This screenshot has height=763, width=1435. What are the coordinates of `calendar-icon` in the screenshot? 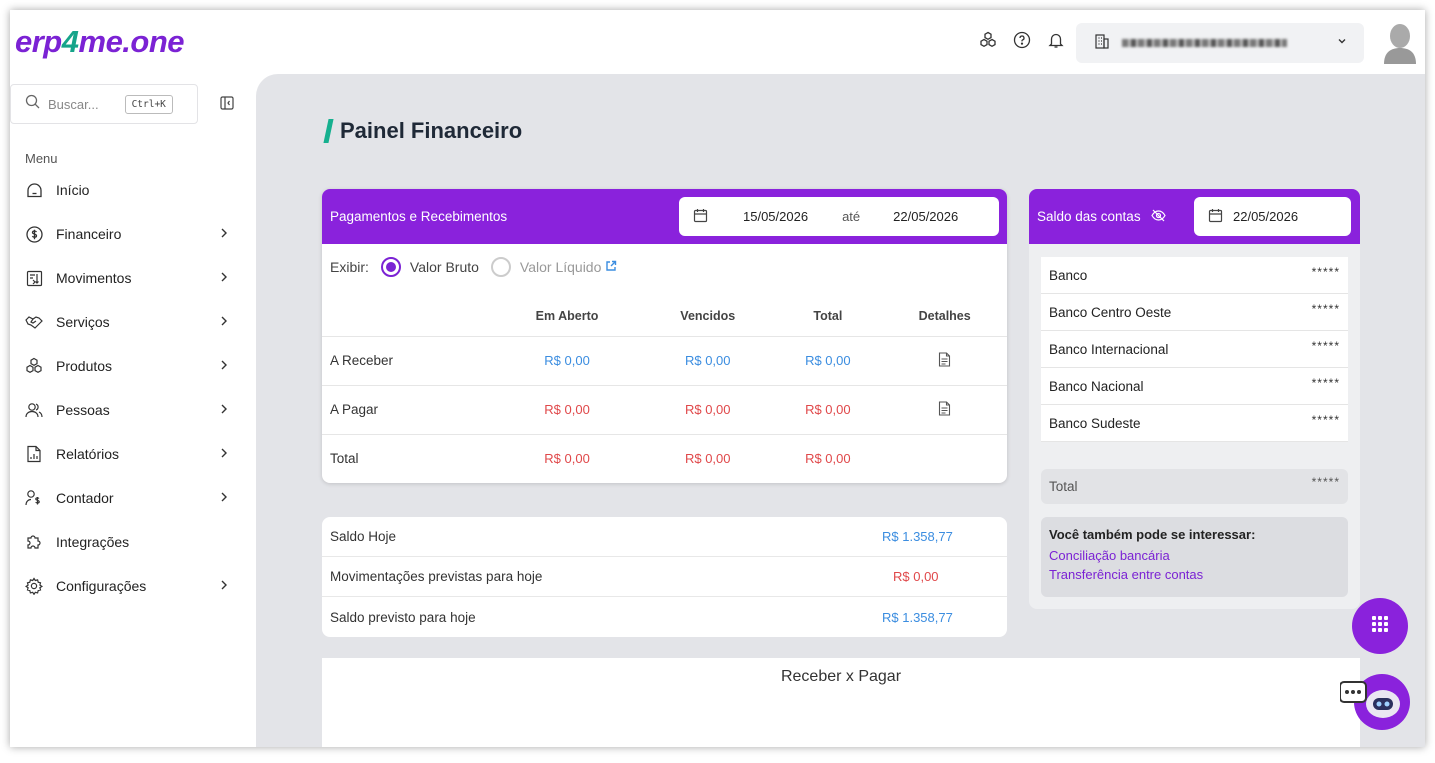 It's located at (1215, 217).